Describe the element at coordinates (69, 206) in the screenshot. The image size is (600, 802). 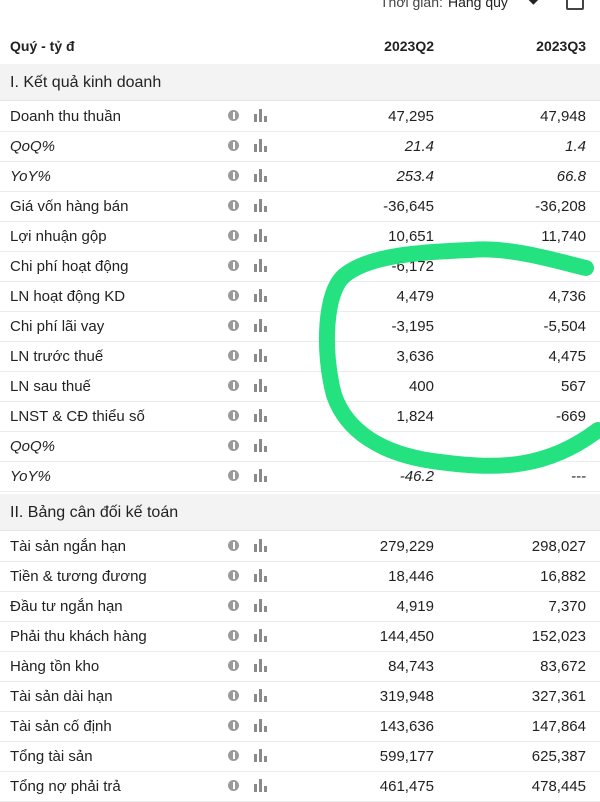
I see `row-label: Giá vốn hàng bán` at that location.